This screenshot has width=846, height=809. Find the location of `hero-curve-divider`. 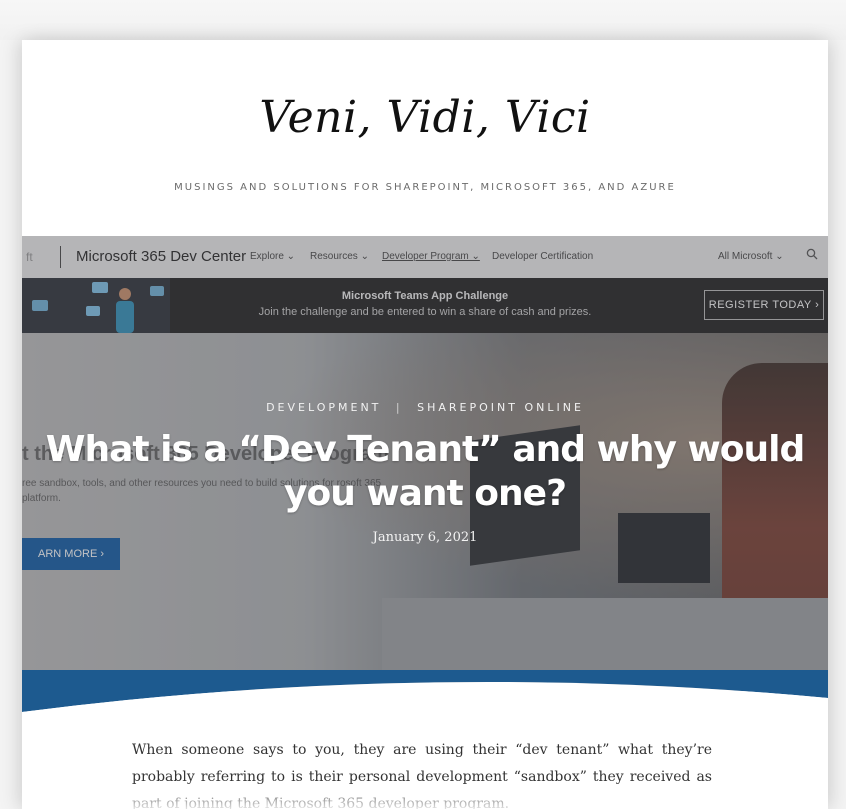

hero-curve-divider is located at coordinates (425, 700).